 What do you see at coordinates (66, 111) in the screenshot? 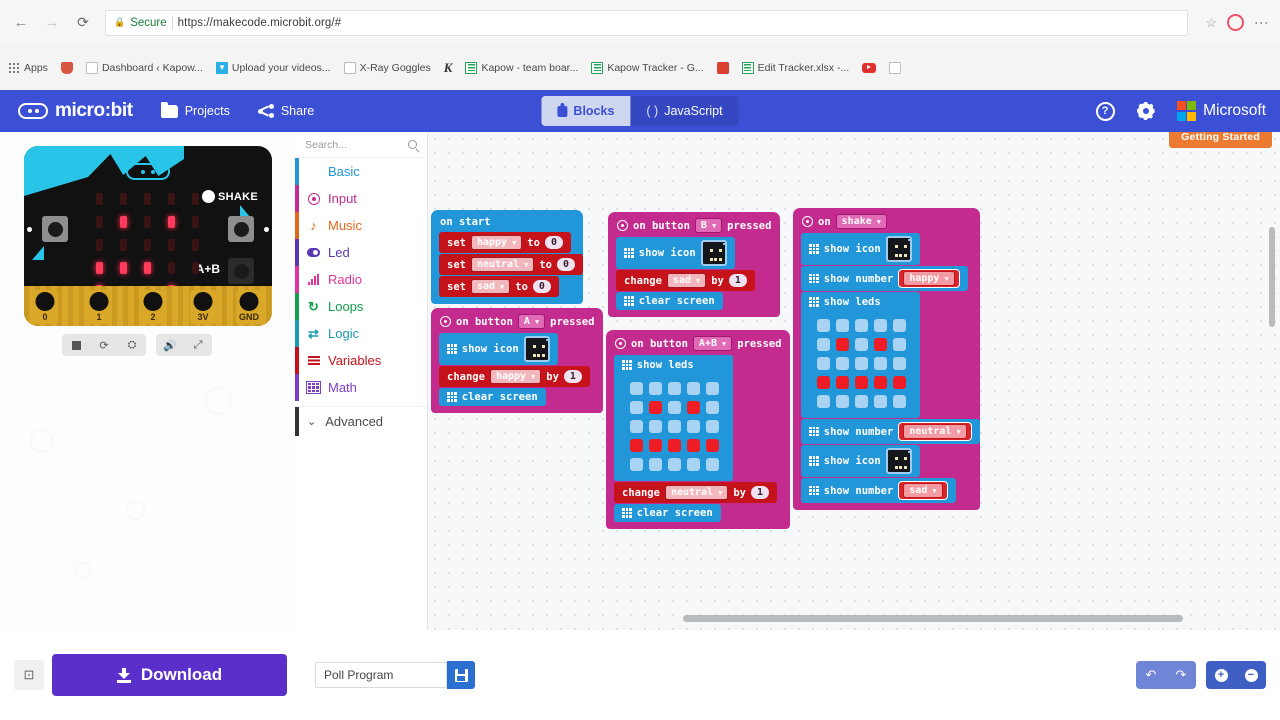
I see `microbit-logo: micro:bit` at bounding box center [66, 111].